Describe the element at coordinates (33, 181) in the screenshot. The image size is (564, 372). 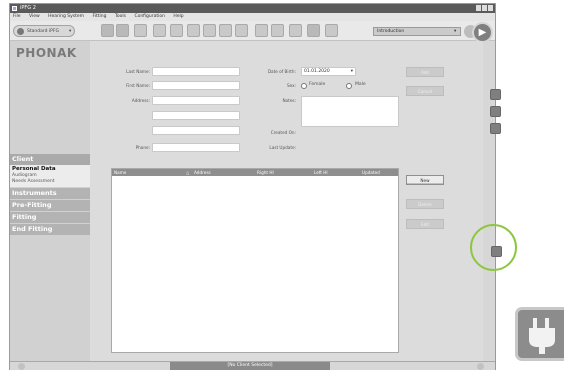
I see `subnav-needs-assessment: Needs Assessment` at that location.